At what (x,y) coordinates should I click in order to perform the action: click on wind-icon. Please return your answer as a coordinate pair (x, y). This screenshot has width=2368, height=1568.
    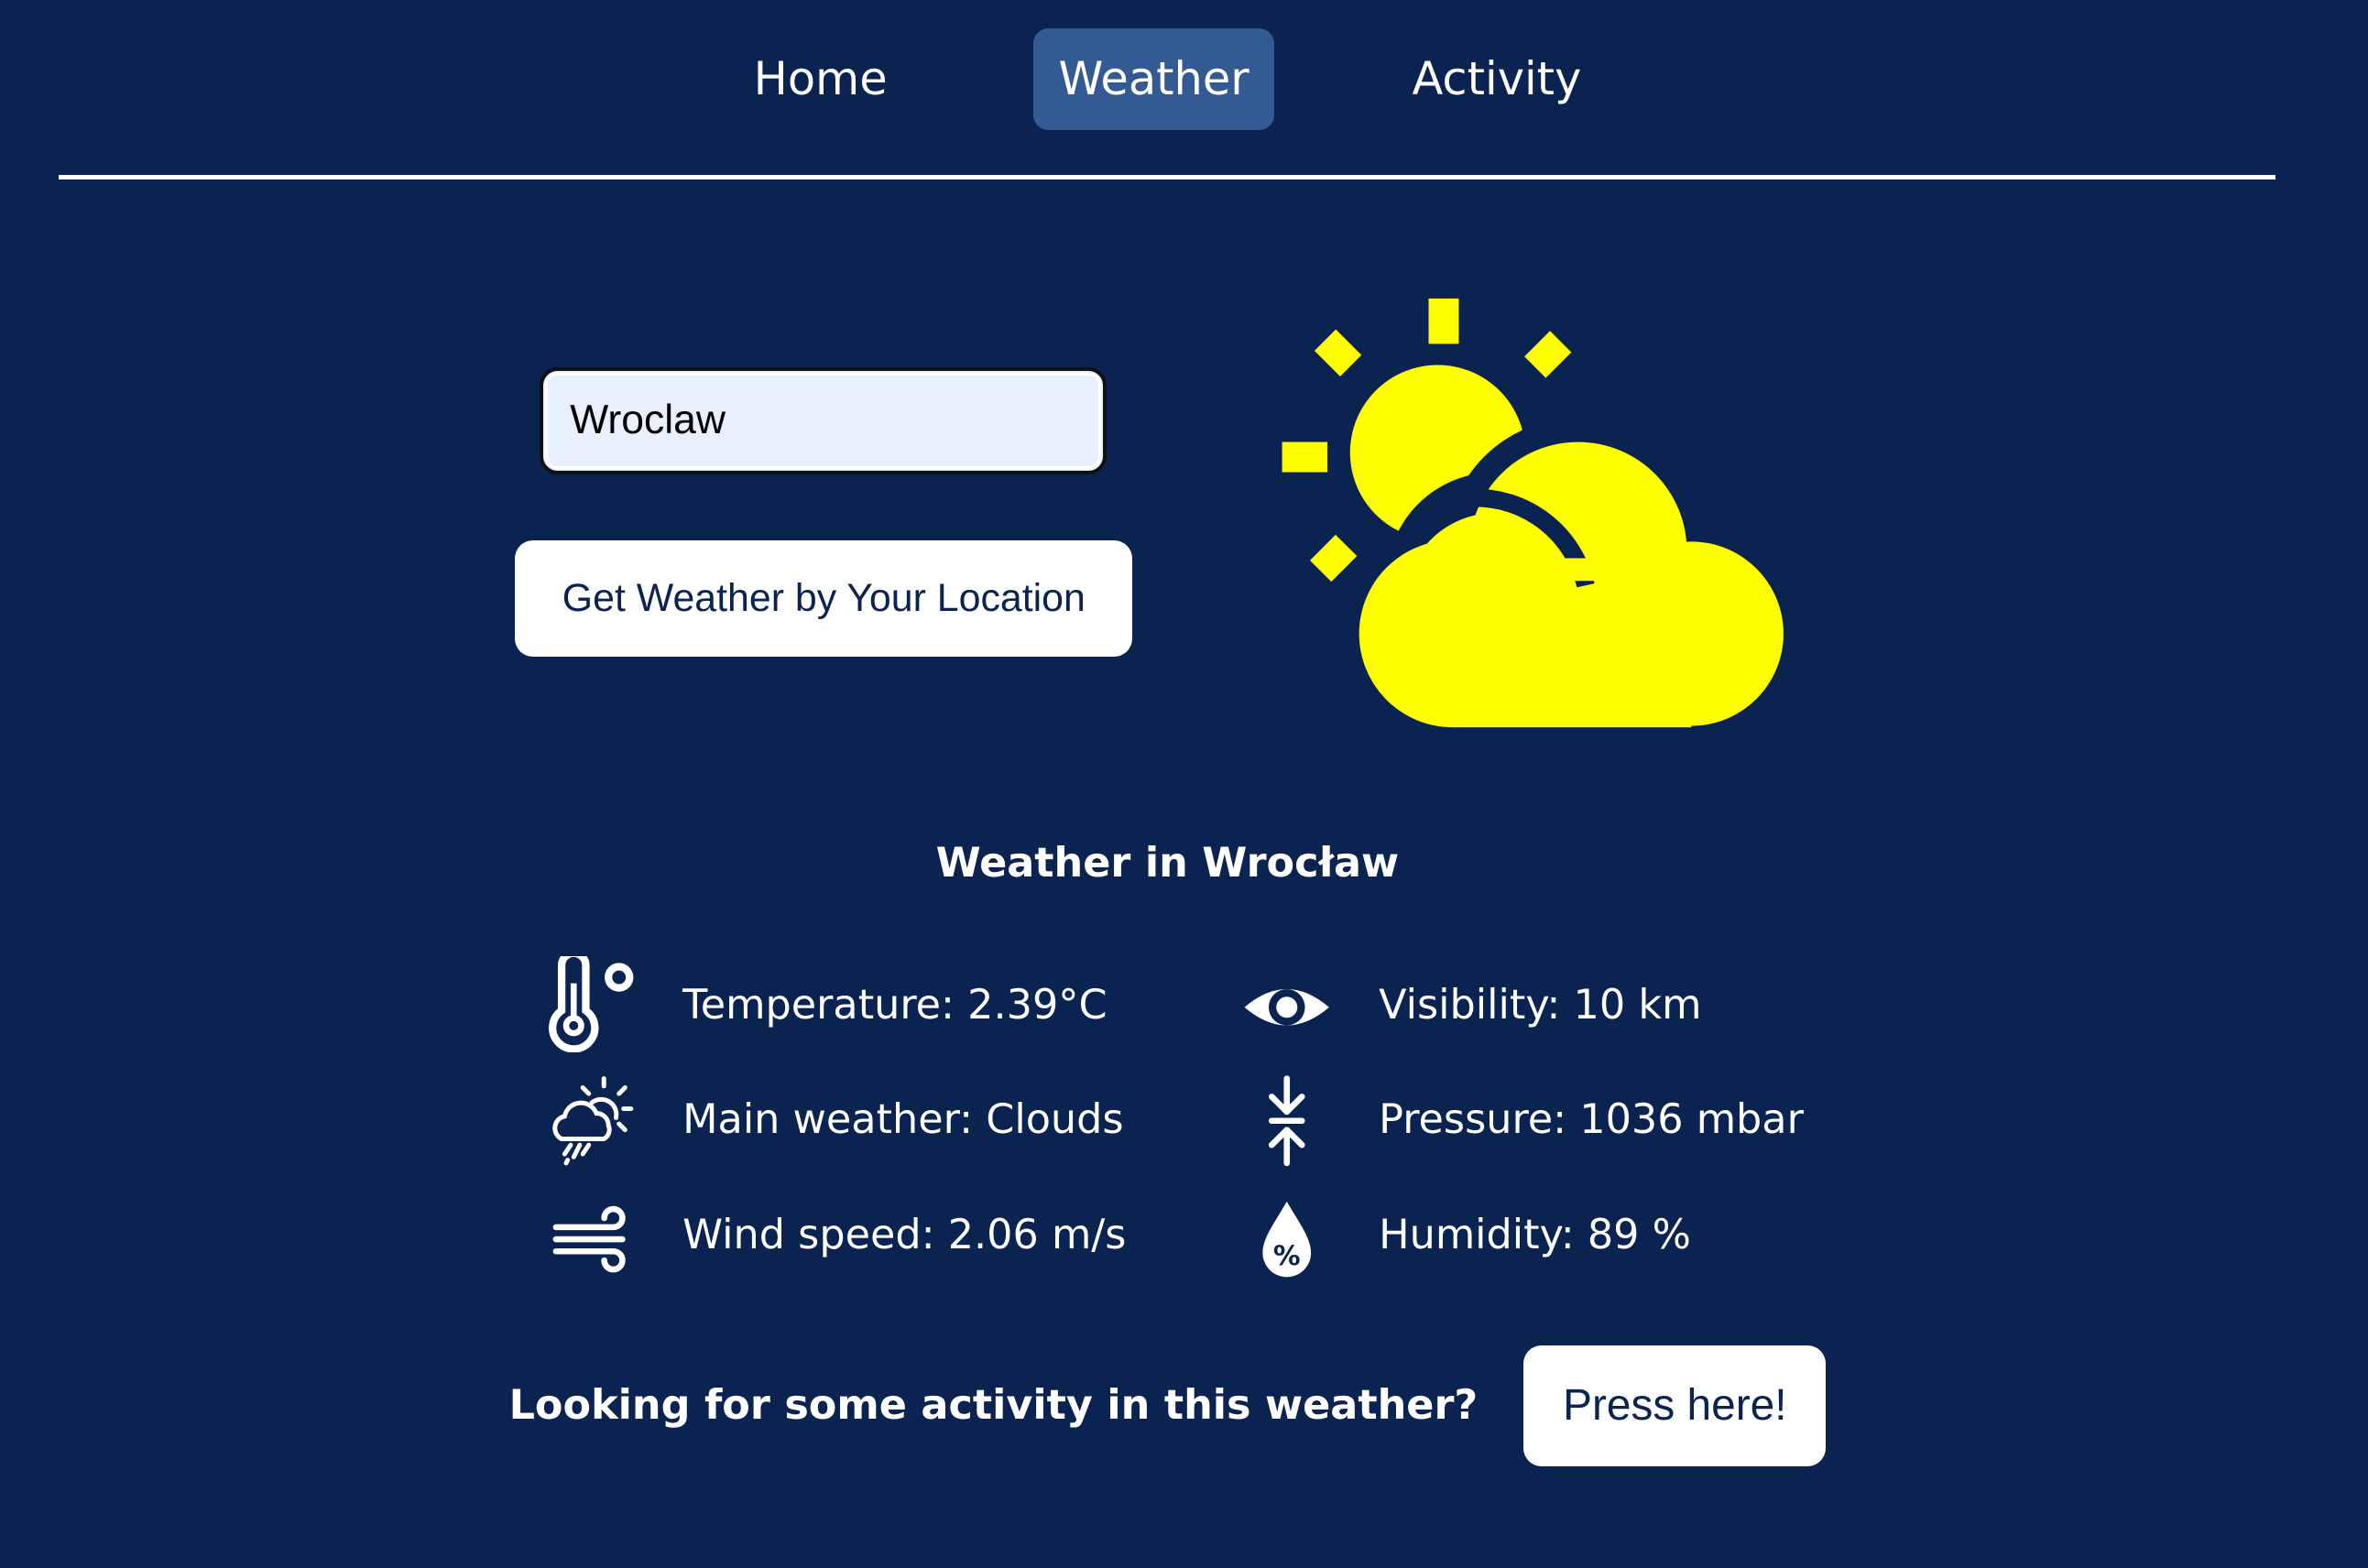
    Looking at the image, I should click on (589, 1239).